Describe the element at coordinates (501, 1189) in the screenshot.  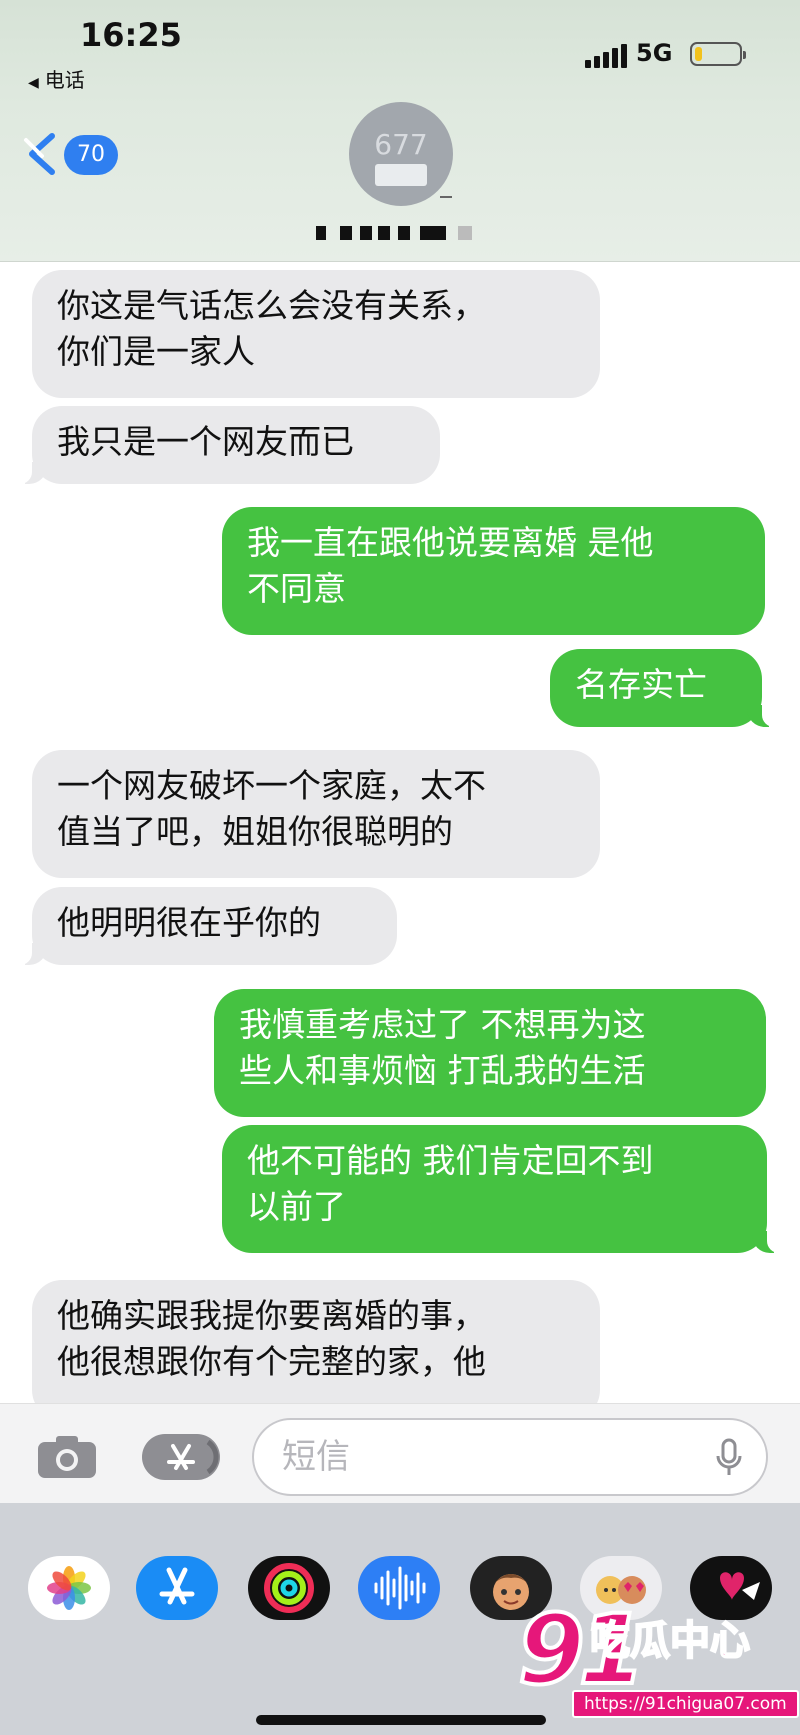
I see `message-bubble-outgoing: 他不可能的 我们肯定回不到 以前了` at that location.